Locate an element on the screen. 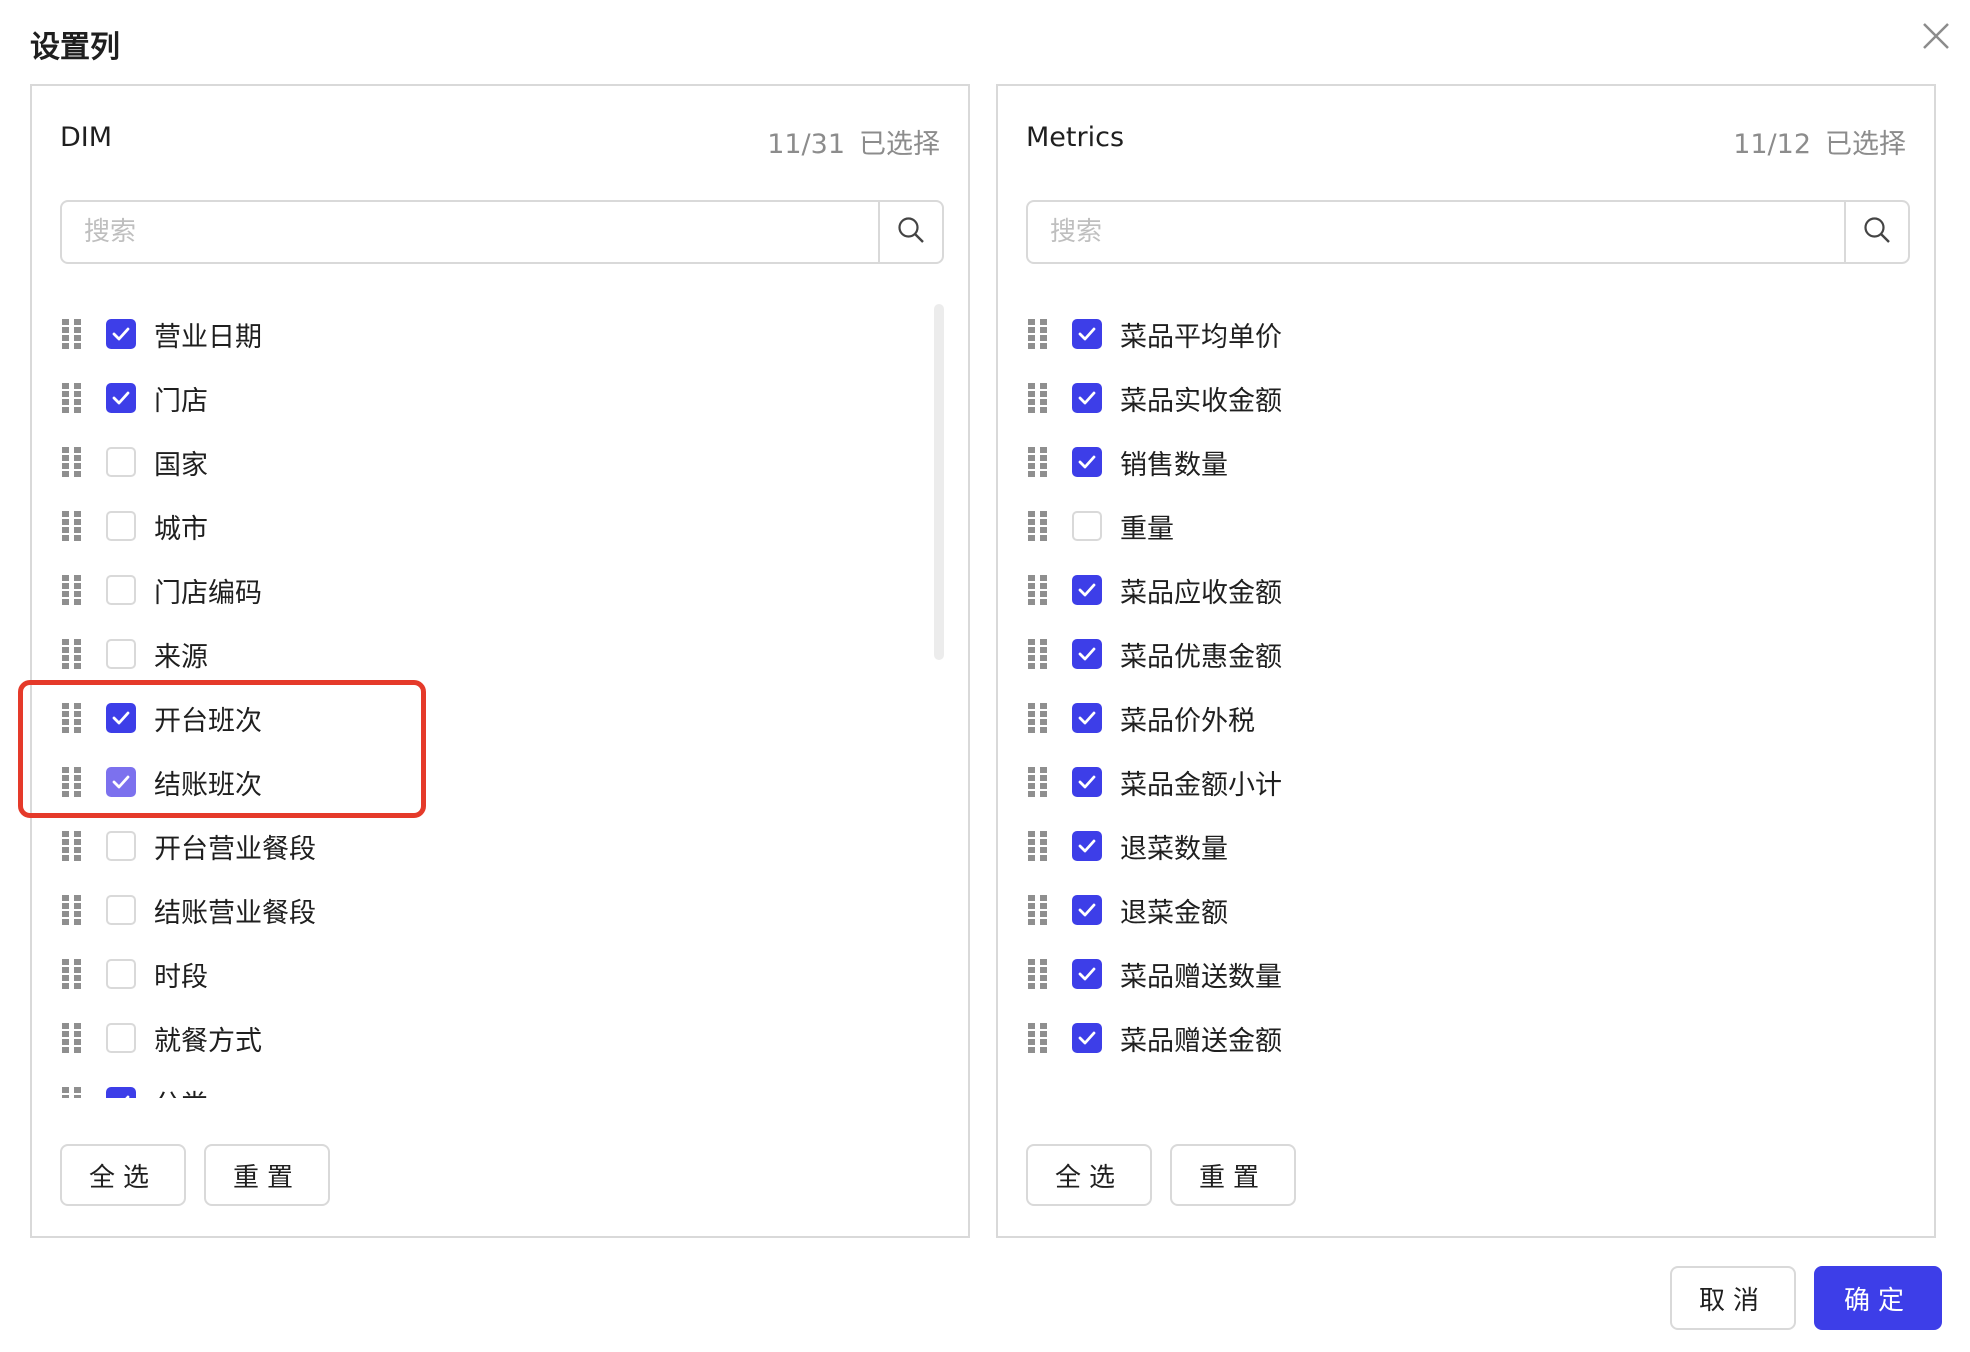  metrics-list-item: 菜品金额小计 is located at coordinates (1451, 782).